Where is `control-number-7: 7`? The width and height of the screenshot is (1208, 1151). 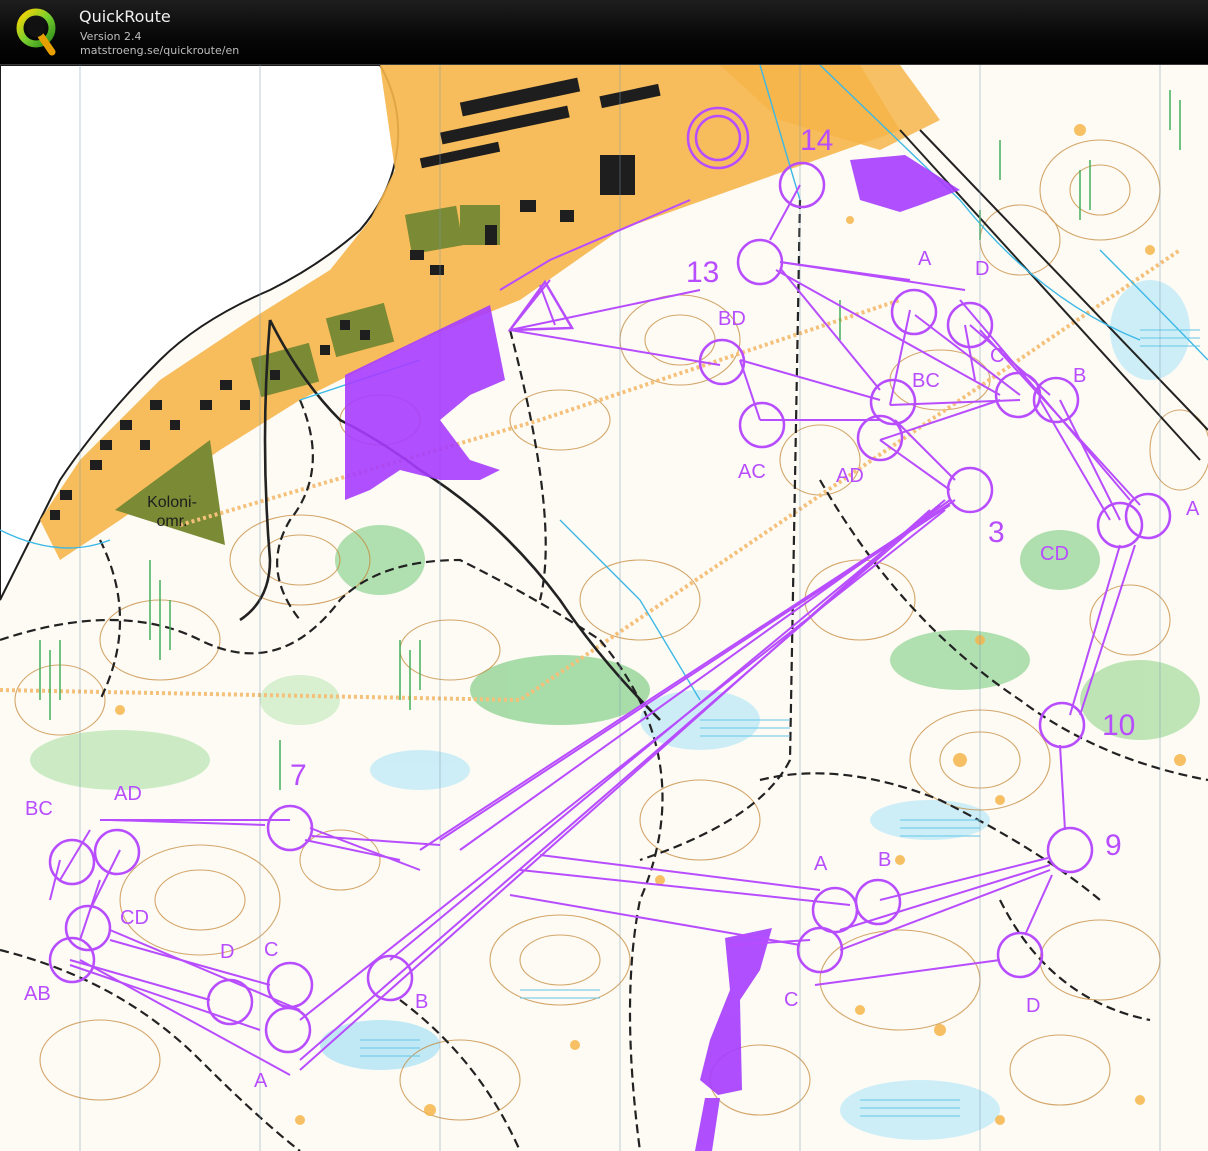
control-number-7: 7 is located at coordinates (298, 775).